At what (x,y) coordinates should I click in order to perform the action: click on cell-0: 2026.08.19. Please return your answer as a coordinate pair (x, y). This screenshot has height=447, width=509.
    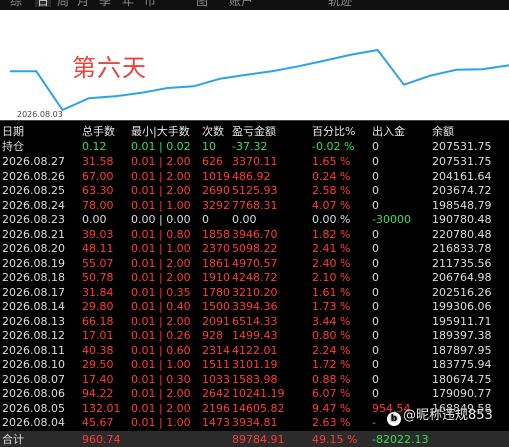
    Looking at the image, I should click on (33, 263).